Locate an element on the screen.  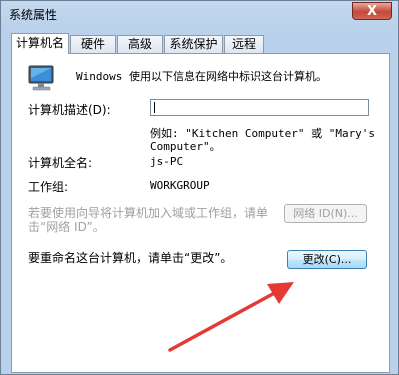
tab-advanced: 高级 is located at coordinates (140, 44).